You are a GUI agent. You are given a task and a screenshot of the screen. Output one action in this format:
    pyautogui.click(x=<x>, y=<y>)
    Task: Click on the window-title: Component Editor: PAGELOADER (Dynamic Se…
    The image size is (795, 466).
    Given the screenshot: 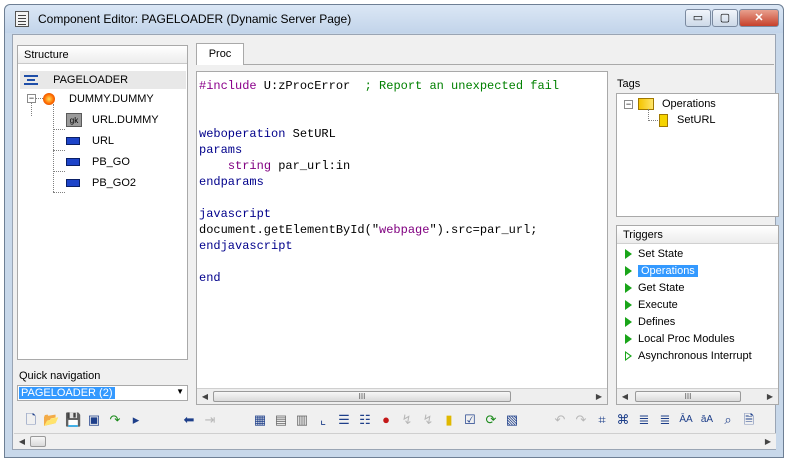 What is the action you would take?
    pyautogui.click(x=195, y=19)
    